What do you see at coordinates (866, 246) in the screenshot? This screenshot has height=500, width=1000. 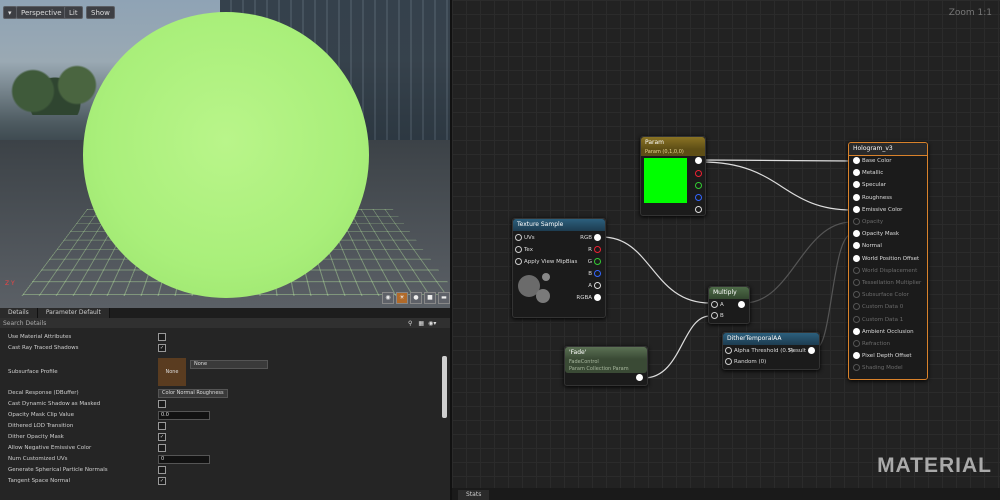 I see `result-pin: Normal` at bounding box center [866, 246].